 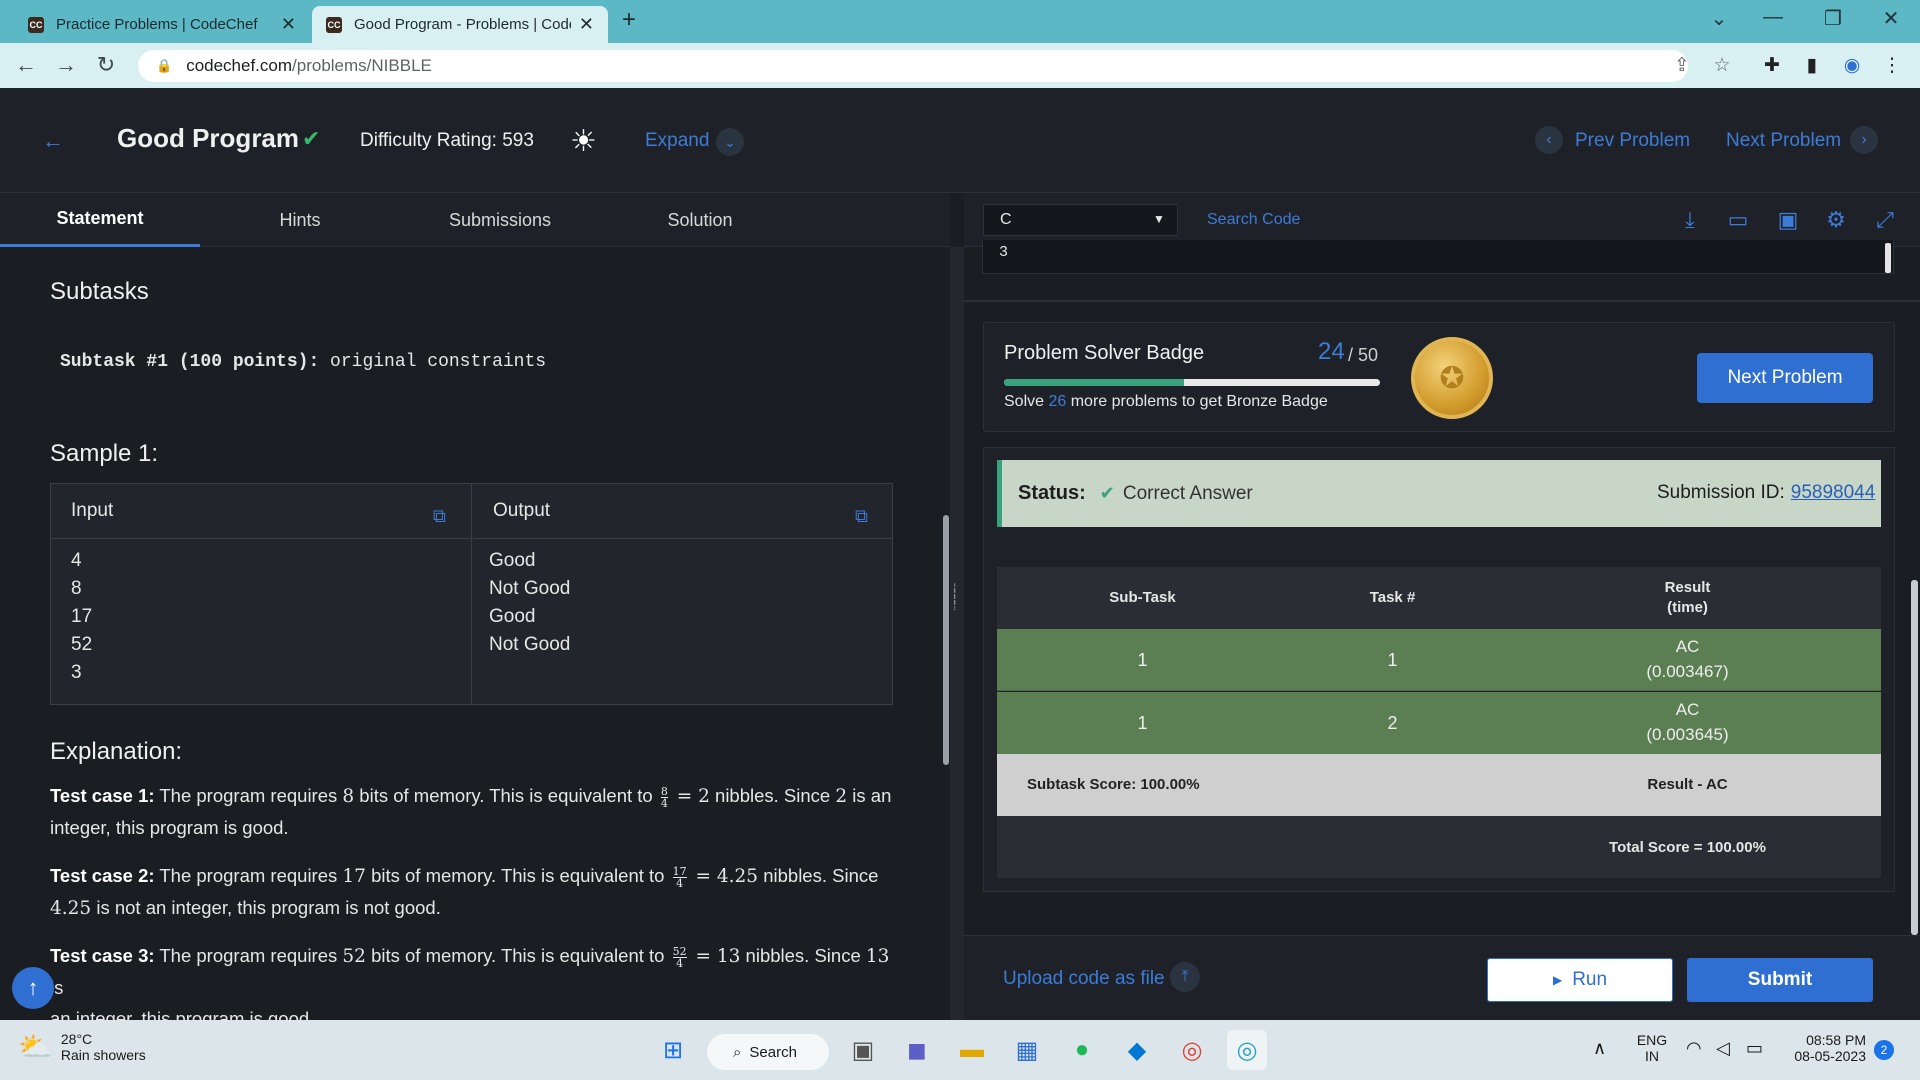 What do you see at coordinates (680, 963) in the screenshot?
I see `fraction-den: 4` at bounding box center [680, 963].